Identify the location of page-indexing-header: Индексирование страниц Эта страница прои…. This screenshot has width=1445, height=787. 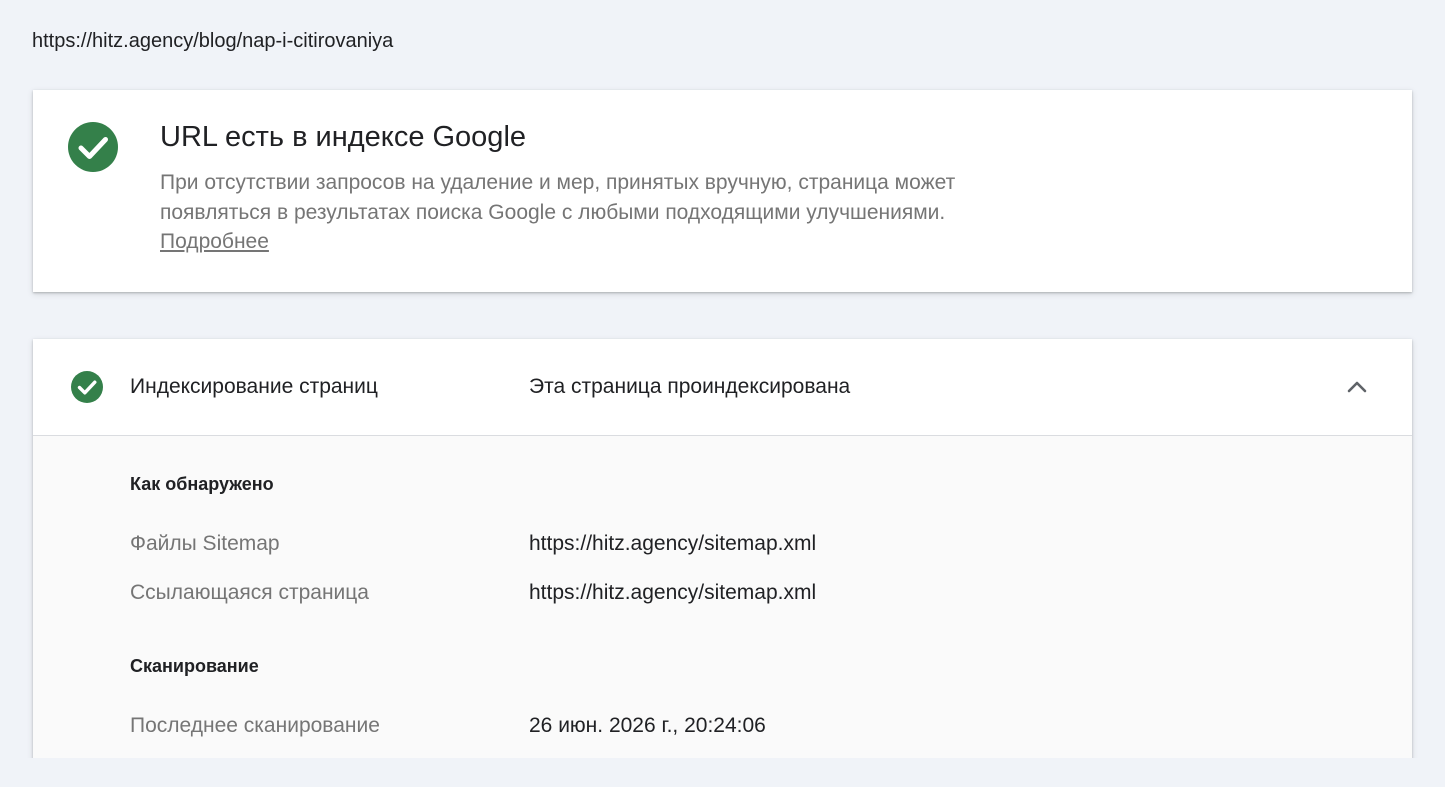
(722, 387).